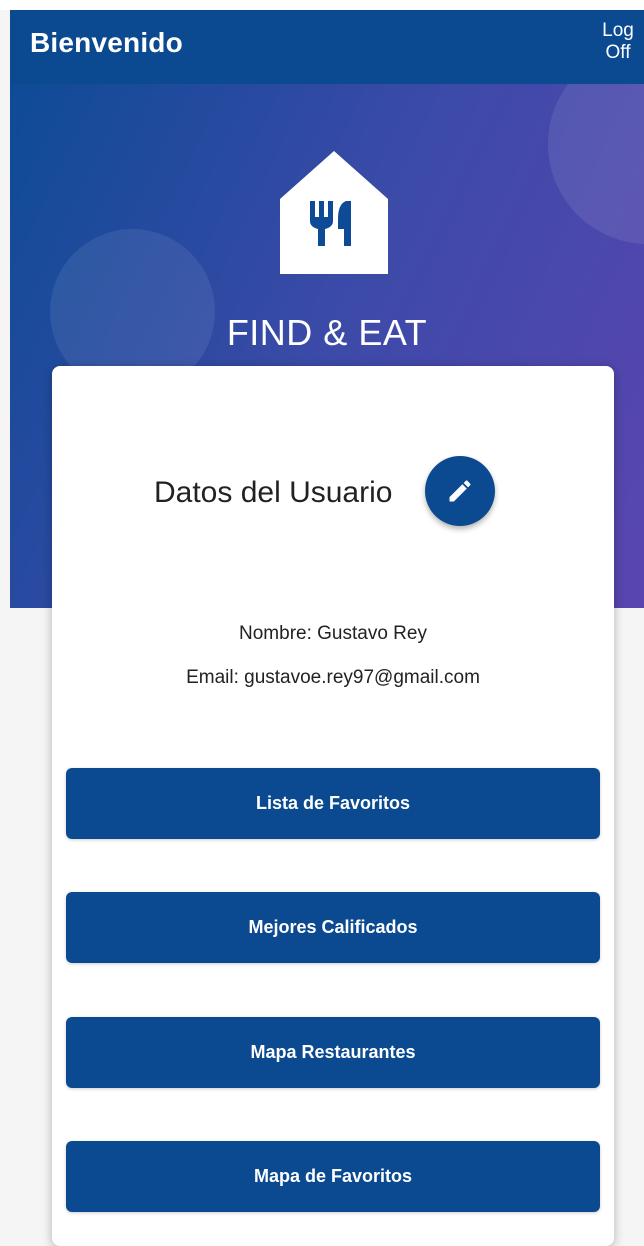 The image size is (644, 1246). Describe the element at coordinates (333, 927) in the screenshot. I see `top-rated-button: Mejores Calificados` at that location.